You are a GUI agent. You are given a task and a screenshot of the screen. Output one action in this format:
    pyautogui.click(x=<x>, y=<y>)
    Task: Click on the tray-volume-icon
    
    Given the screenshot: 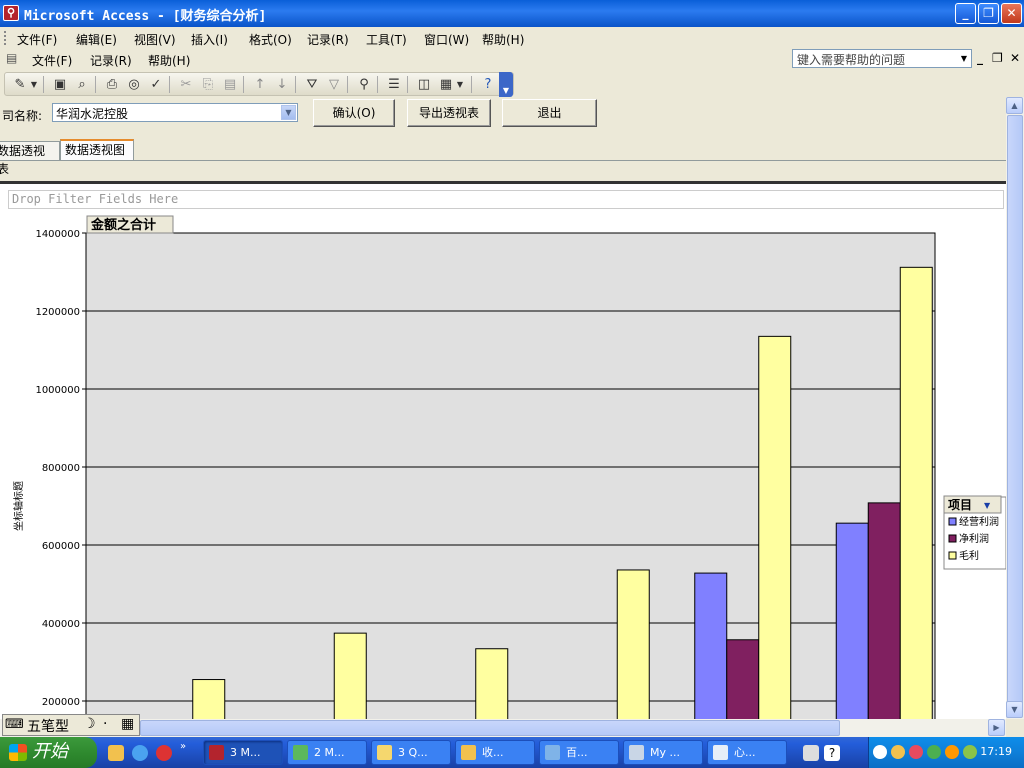 What is the action you would take?
    pyautogui.click(x=970, y=752)
    